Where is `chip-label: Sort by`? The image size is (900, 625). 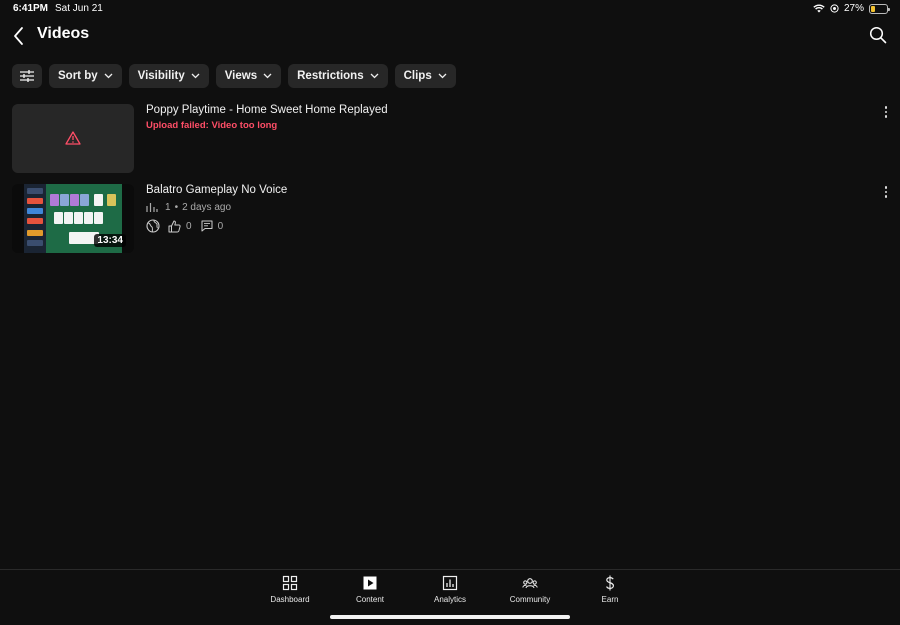 chip-label: Sort by is located at coordinates (78, 76).